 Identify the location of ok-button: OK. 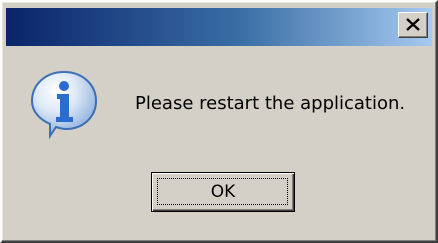
(223, 192).